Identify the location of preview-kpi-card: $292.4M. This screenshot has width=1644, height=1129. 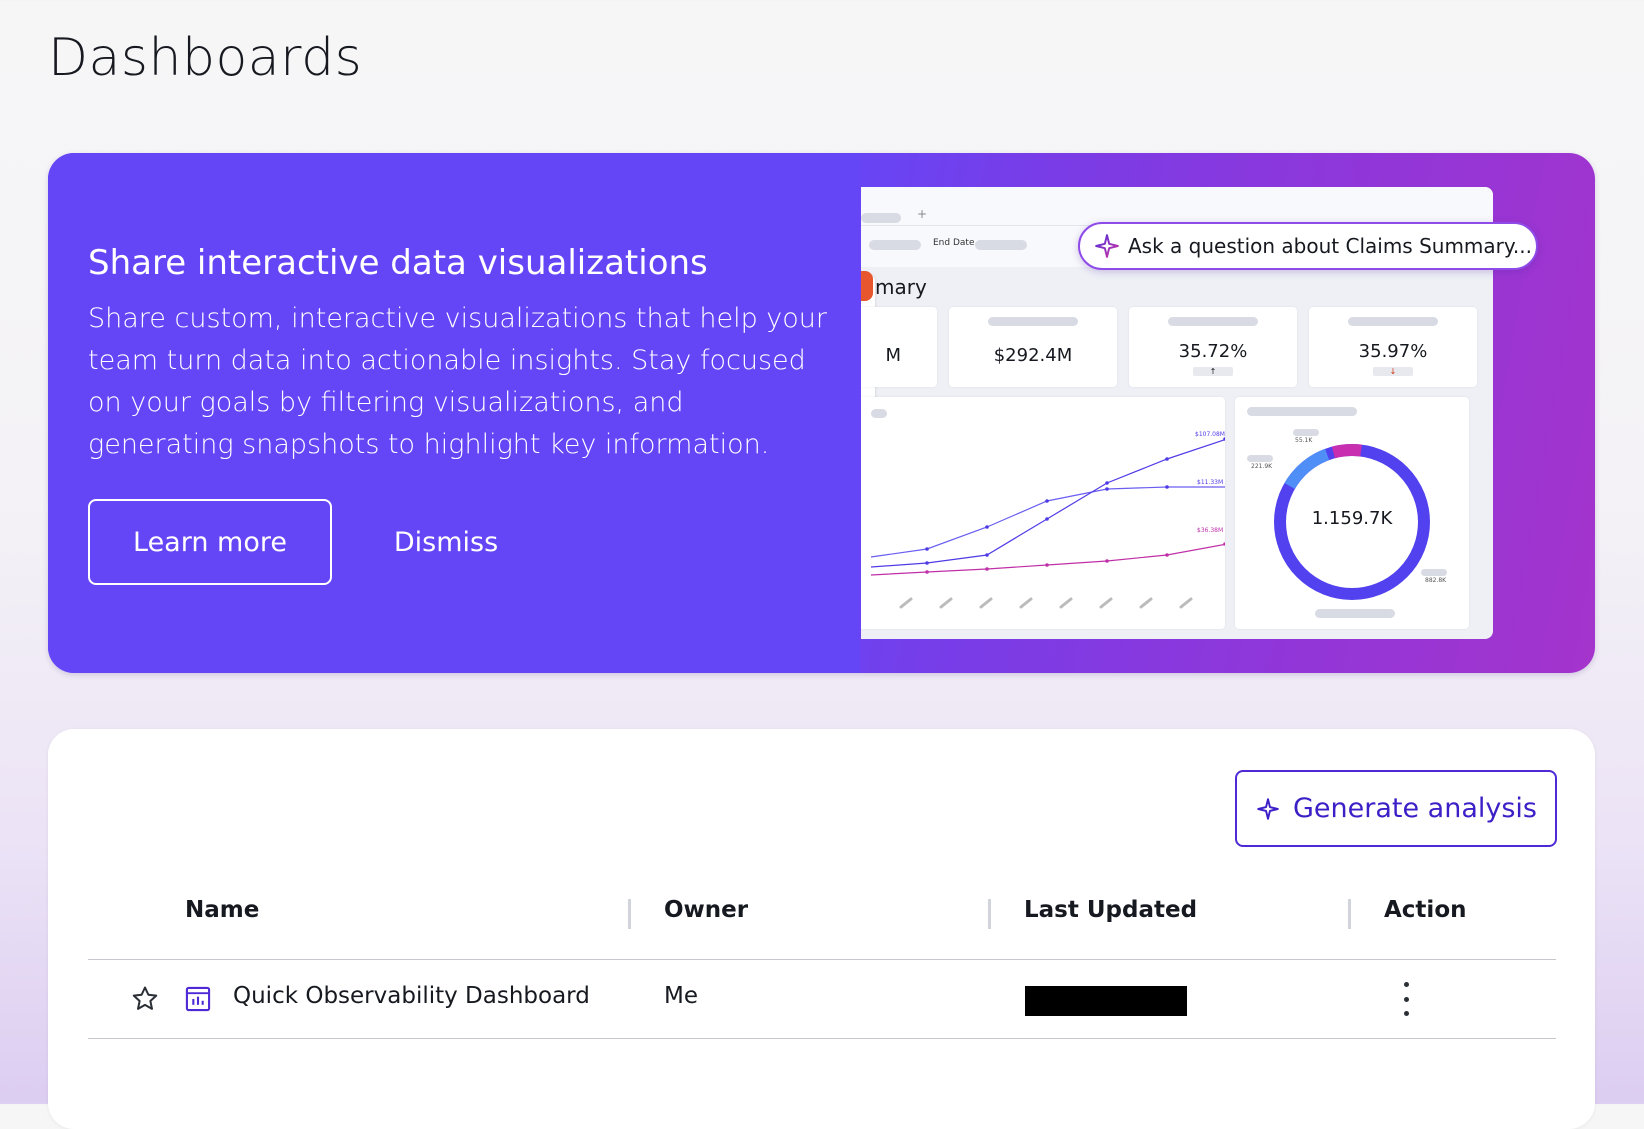
(1033, 347).